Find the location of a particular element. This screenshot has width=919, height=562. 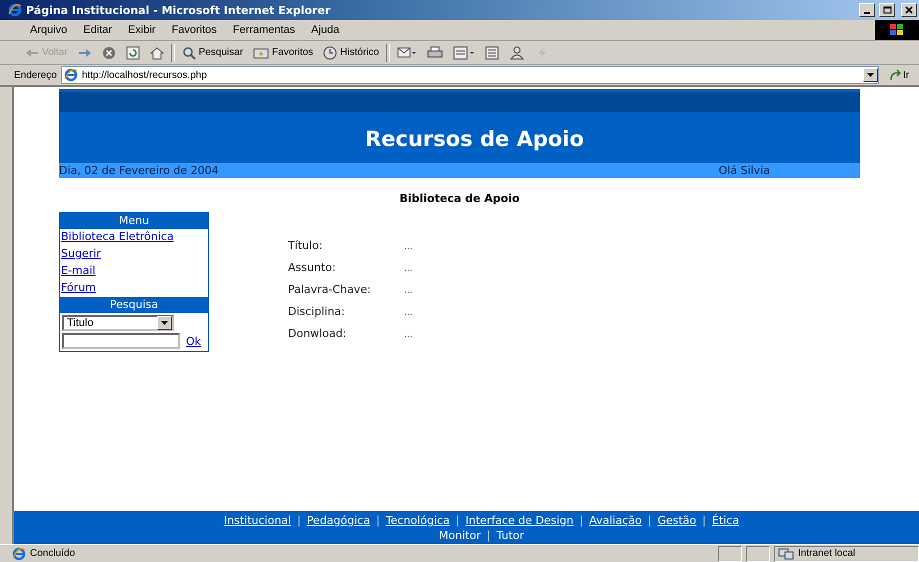

people-icon is located at coordinates (517, 53).